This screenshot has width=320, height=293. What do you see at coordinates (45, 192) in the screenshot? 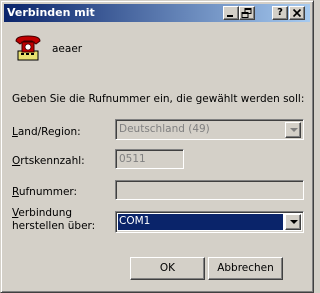
I see `phone-number-label: Rufnummer:` at bounding box center [45, 192].